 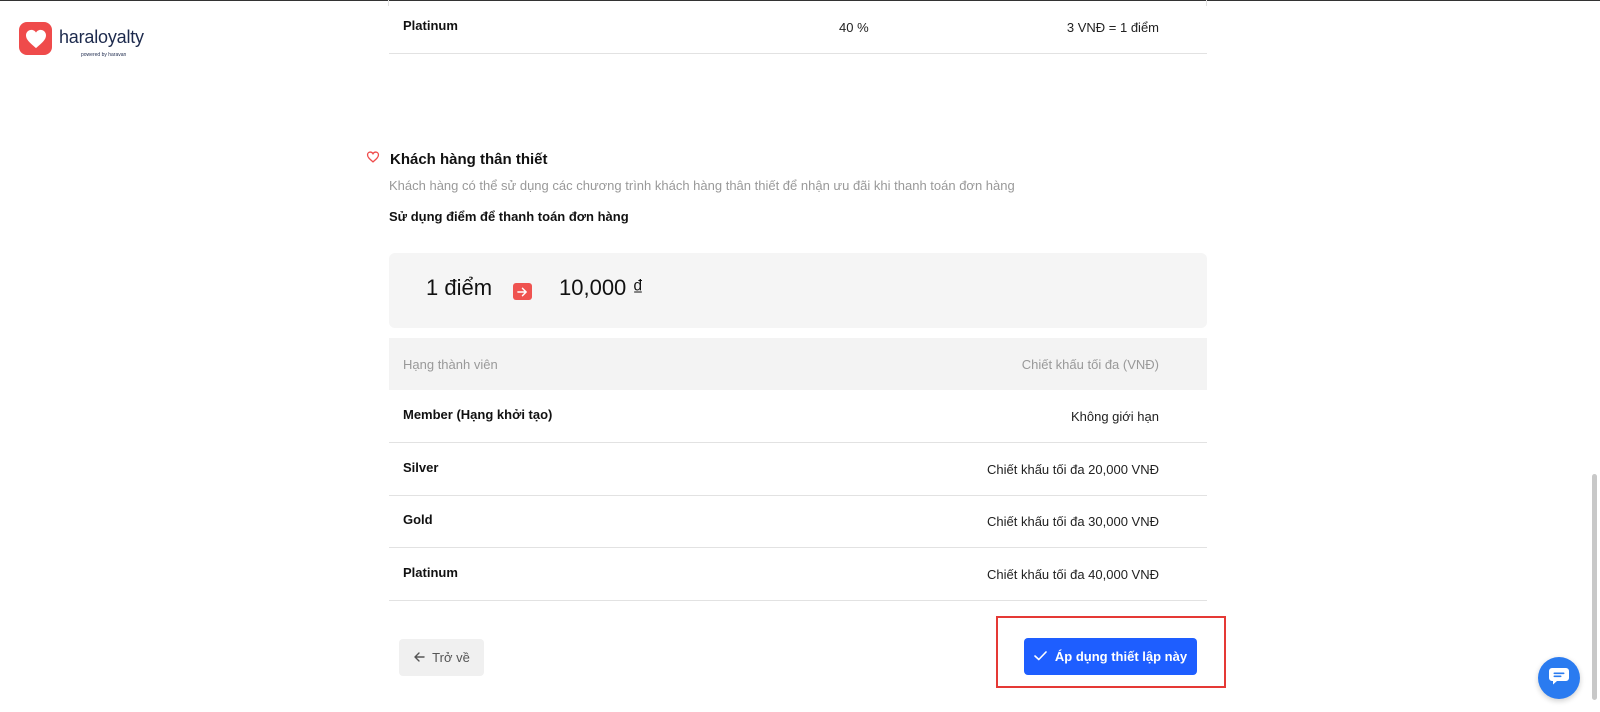 I want to click on table-row: Platinum Chiết khấu tối đa 40,000 VNĐ, so click(x=798, y=574).